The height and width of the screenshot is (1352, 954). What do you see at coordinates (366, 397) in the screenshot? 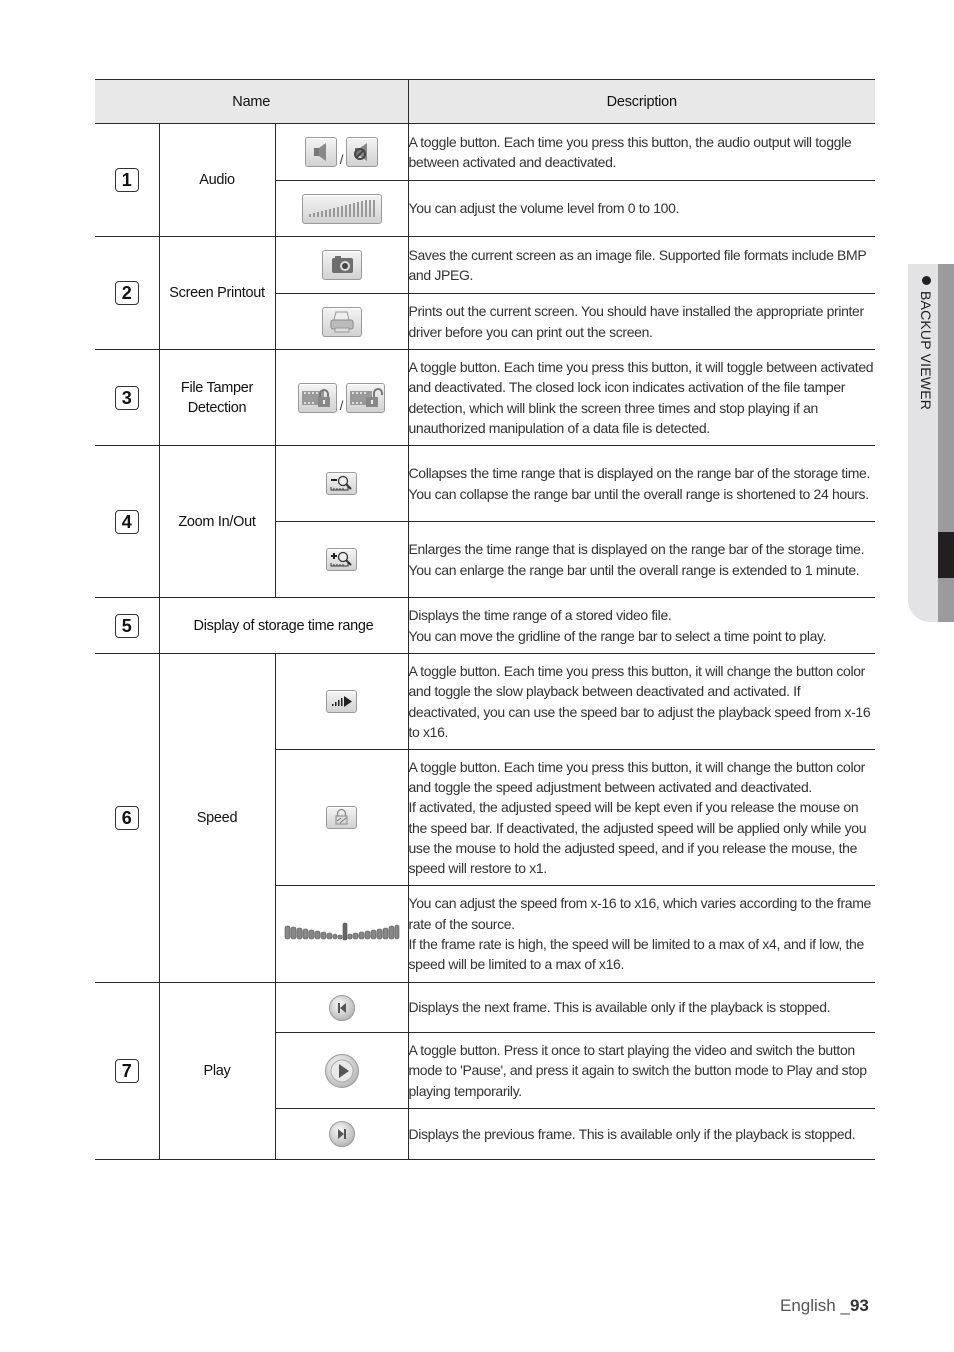
I see `film-lock-open-icon` at bounding box center [366, 397].